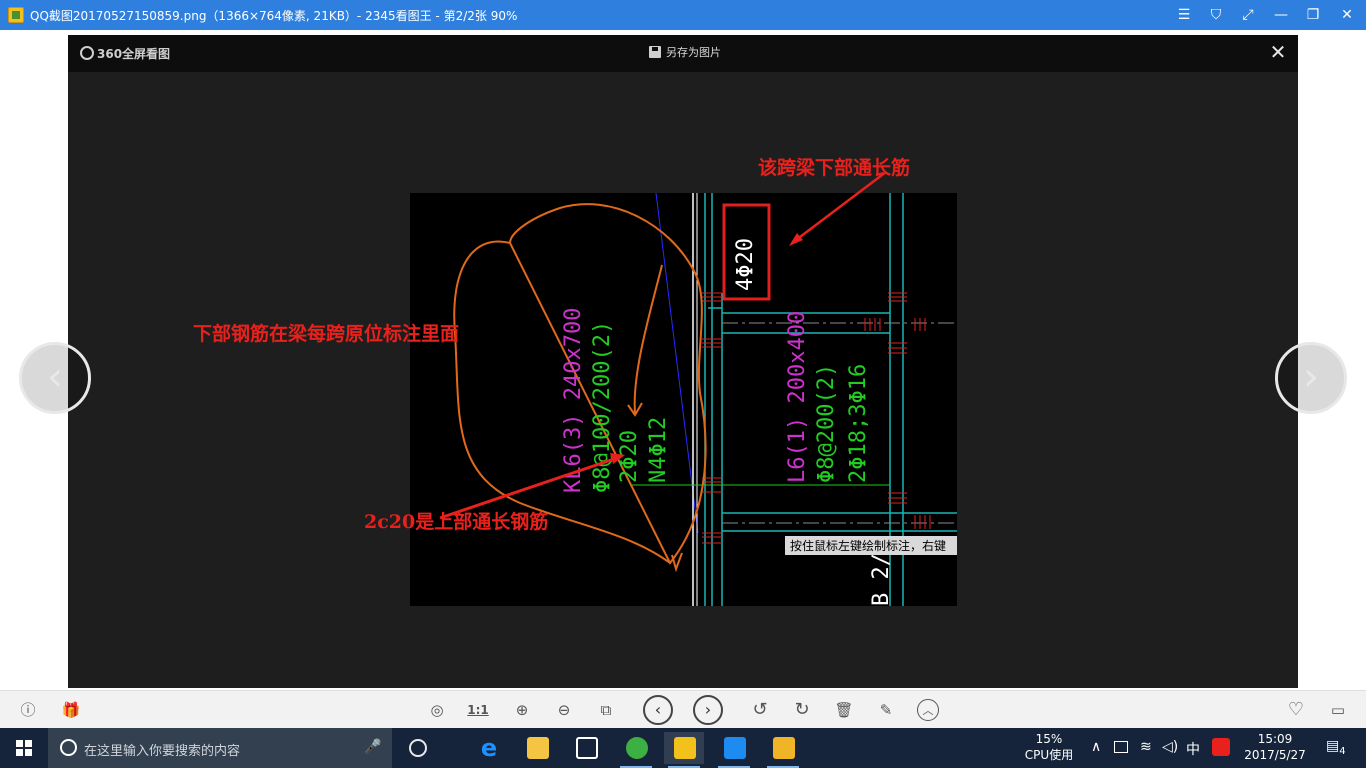  What do you see at coordinates (28, 710) in the screenshot?
I see `info-icon: ⓘ` at bounding box center [28, 710].